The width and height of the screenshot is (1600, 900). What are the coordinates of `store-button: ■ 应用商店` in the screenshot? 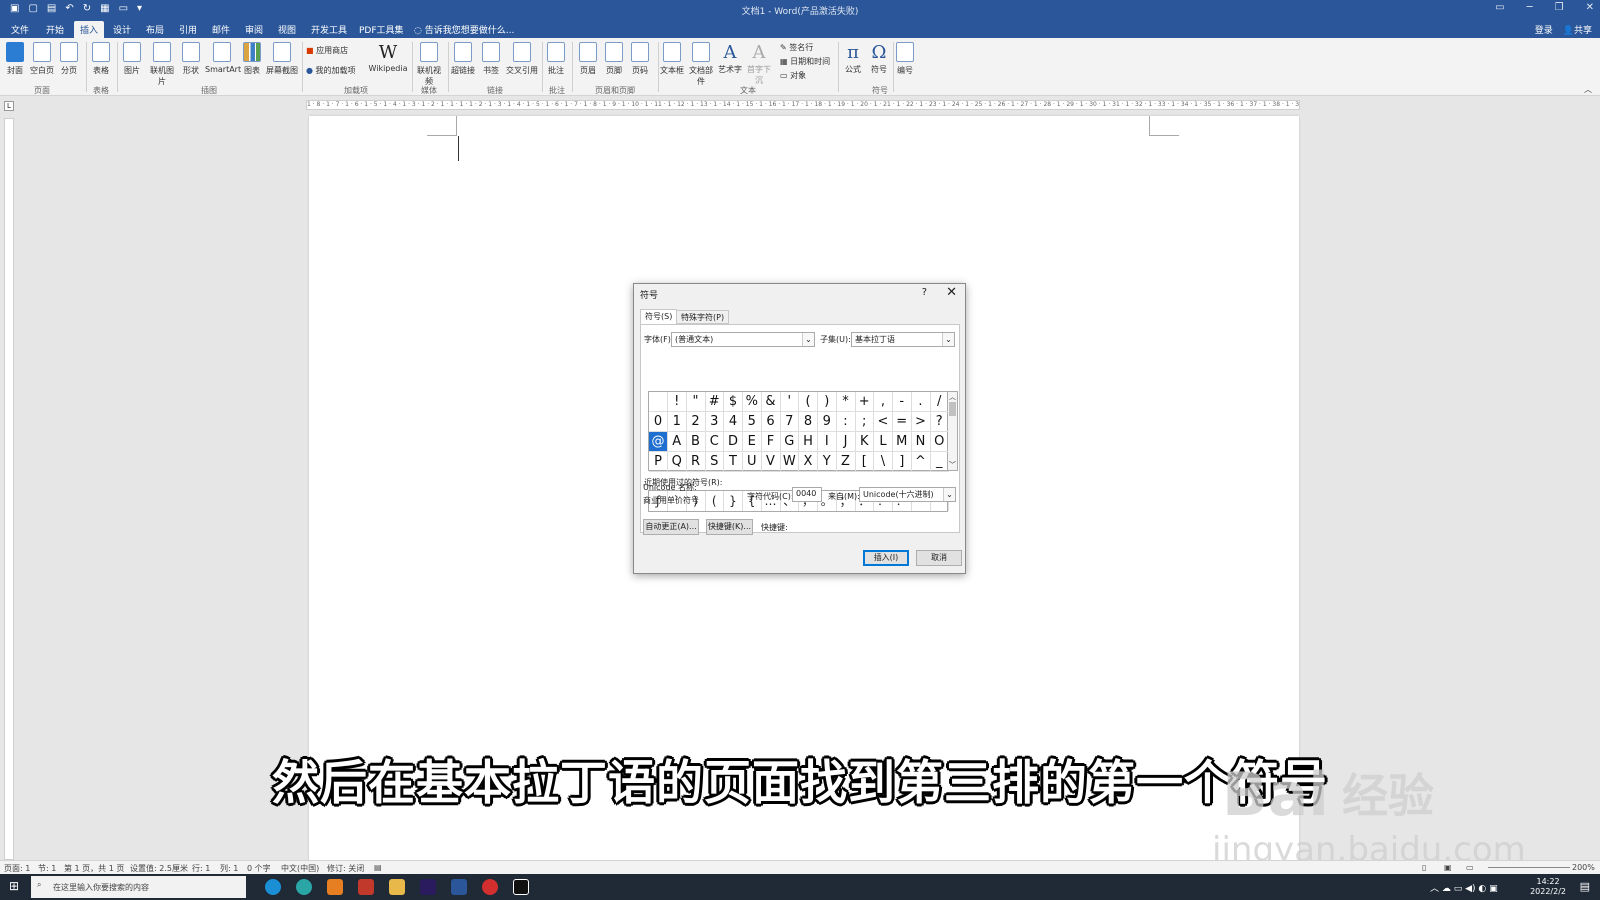 It's located at (327, 50).